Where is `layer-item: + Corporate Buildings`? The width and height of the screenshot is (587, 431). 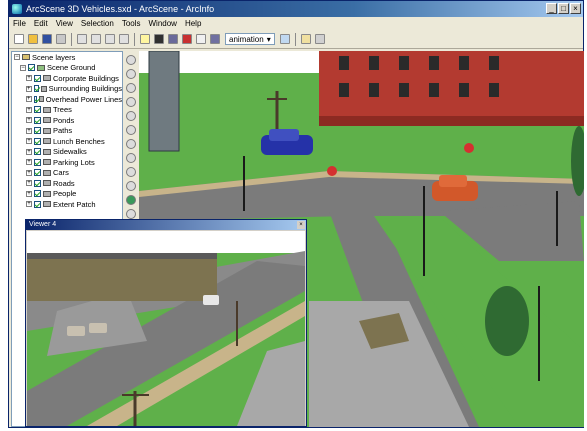 layer-item: + Corporate Buildings is located at coordinates (67, 78).